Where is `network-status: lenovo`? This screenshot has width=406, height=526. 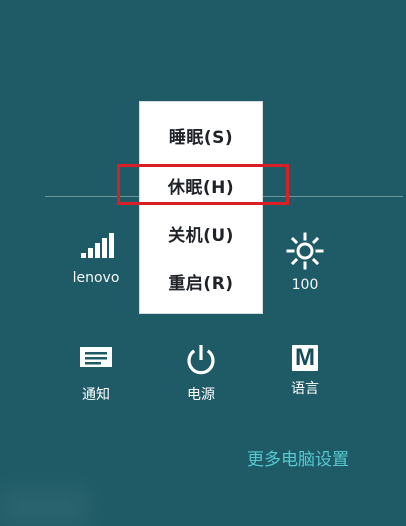 network-status: lenovo is located at coordinates (96, 259).